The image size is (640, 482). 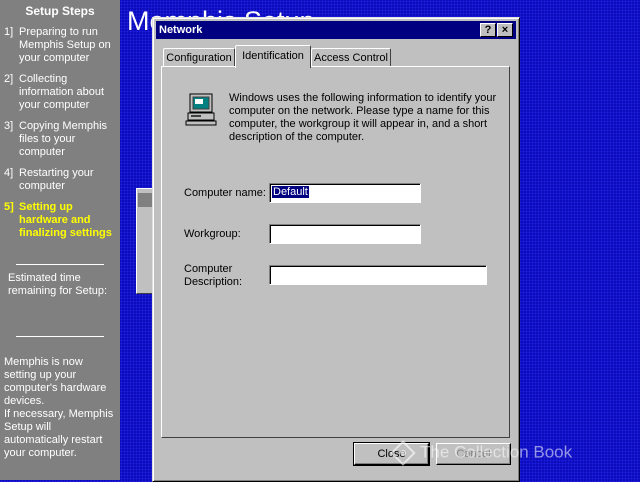 I want to click on computer-name-value: Default, so click(x=290, y=192).